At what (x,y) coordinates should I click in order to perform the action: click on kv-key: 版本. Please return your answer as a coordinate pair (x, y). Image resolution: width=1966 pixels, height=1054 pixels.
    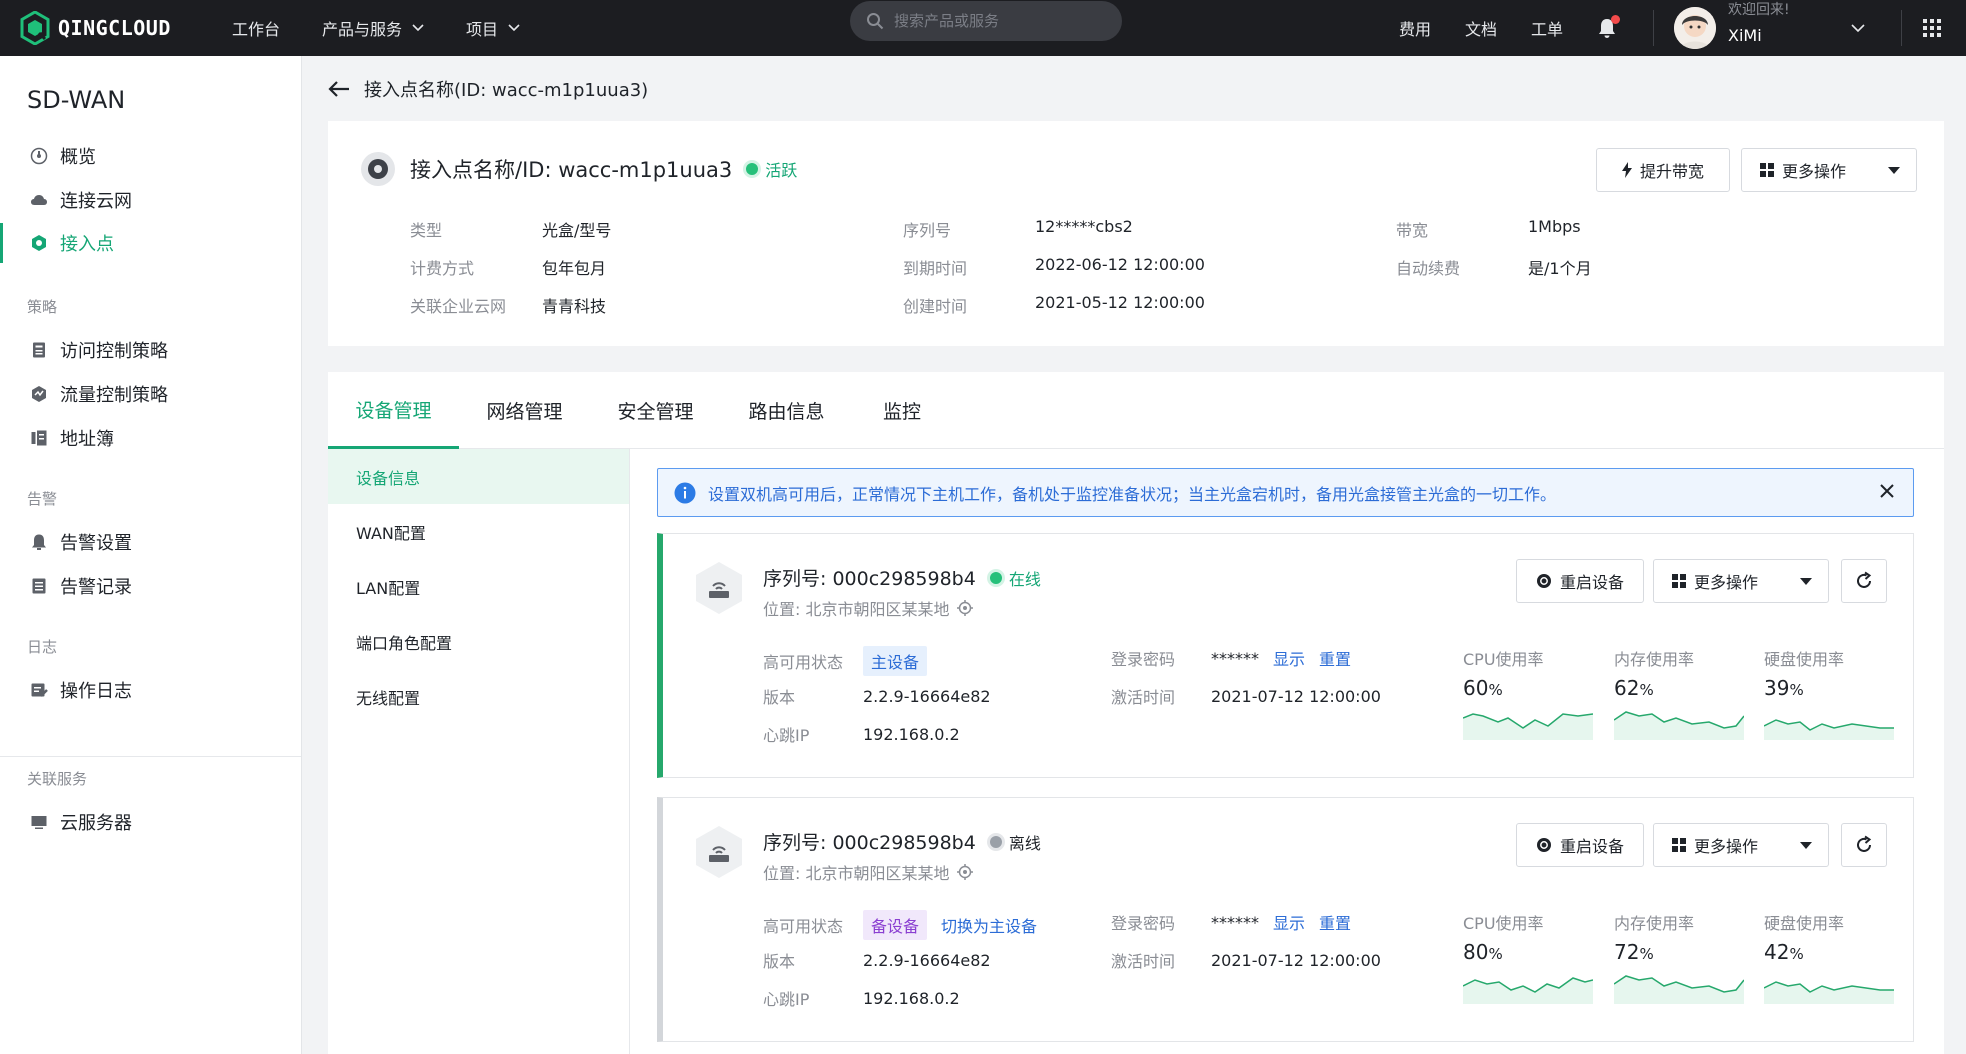
    Looking at the image, I should click on (779, 697).